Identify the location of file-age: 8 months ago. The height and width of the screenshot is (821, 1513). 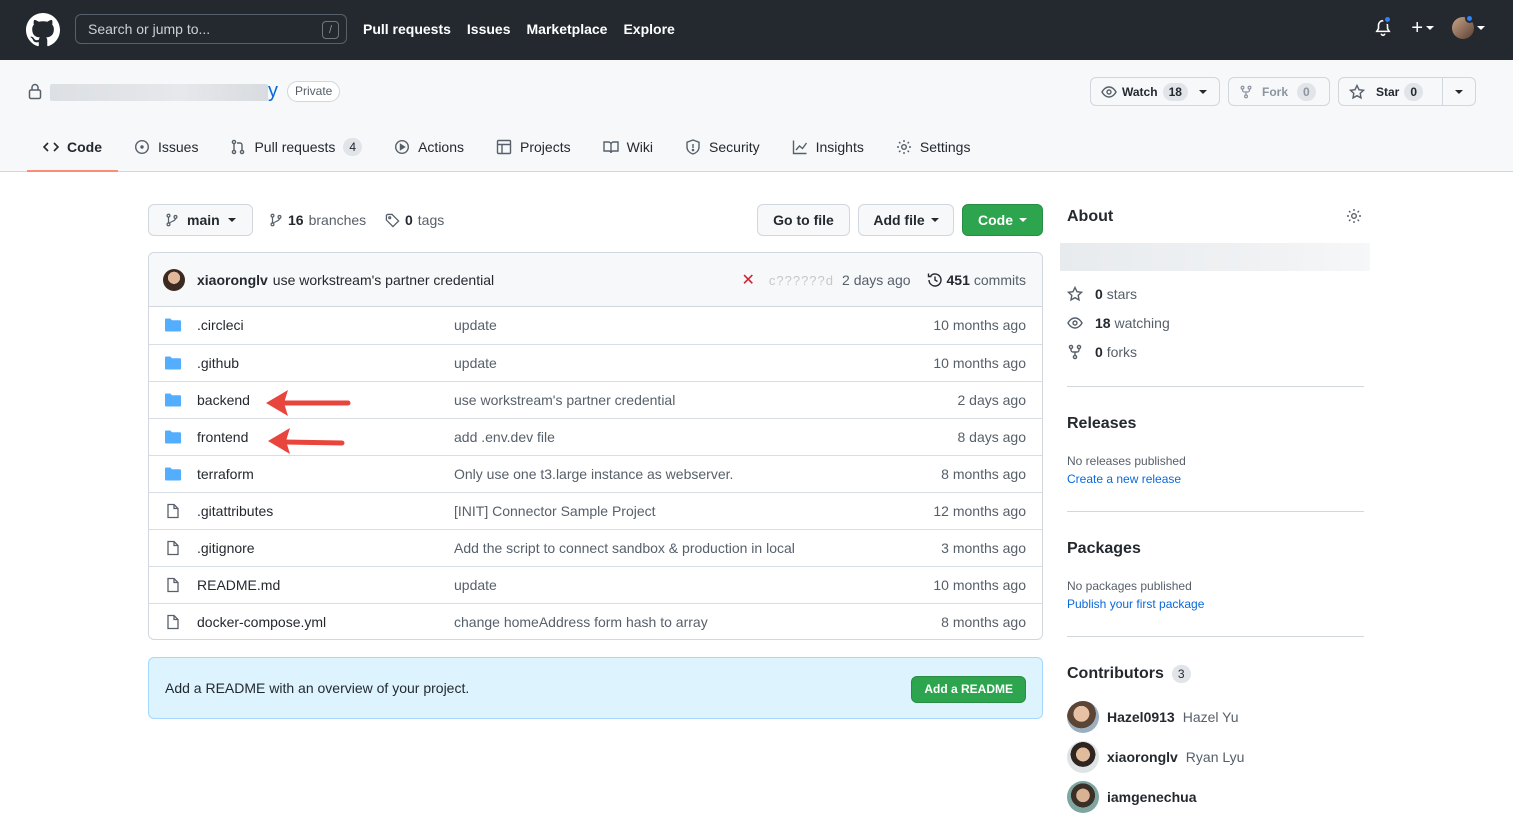
(983, 474).